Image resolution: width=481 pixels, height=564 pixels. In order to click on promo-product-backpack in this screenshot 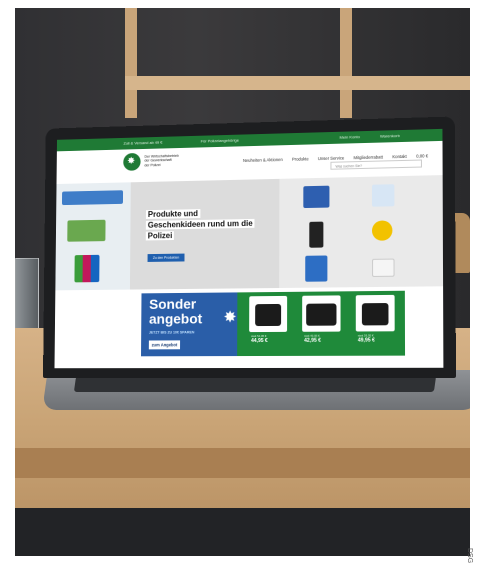, I will do `click(268, 314)`.